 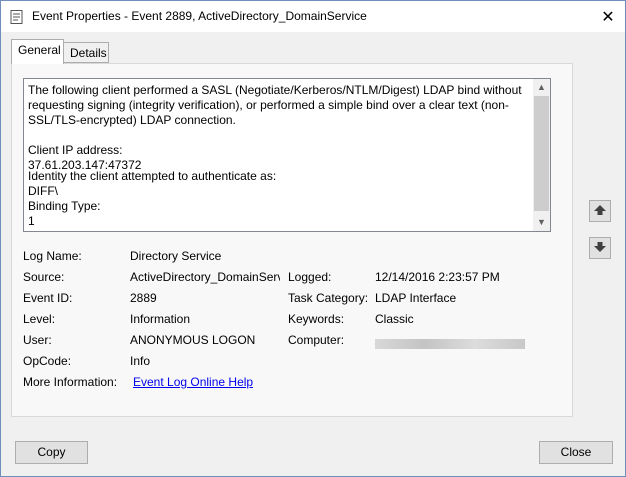 I want to click on user-value: ANONYMOUS LOGON, so click(x=193, y=340).